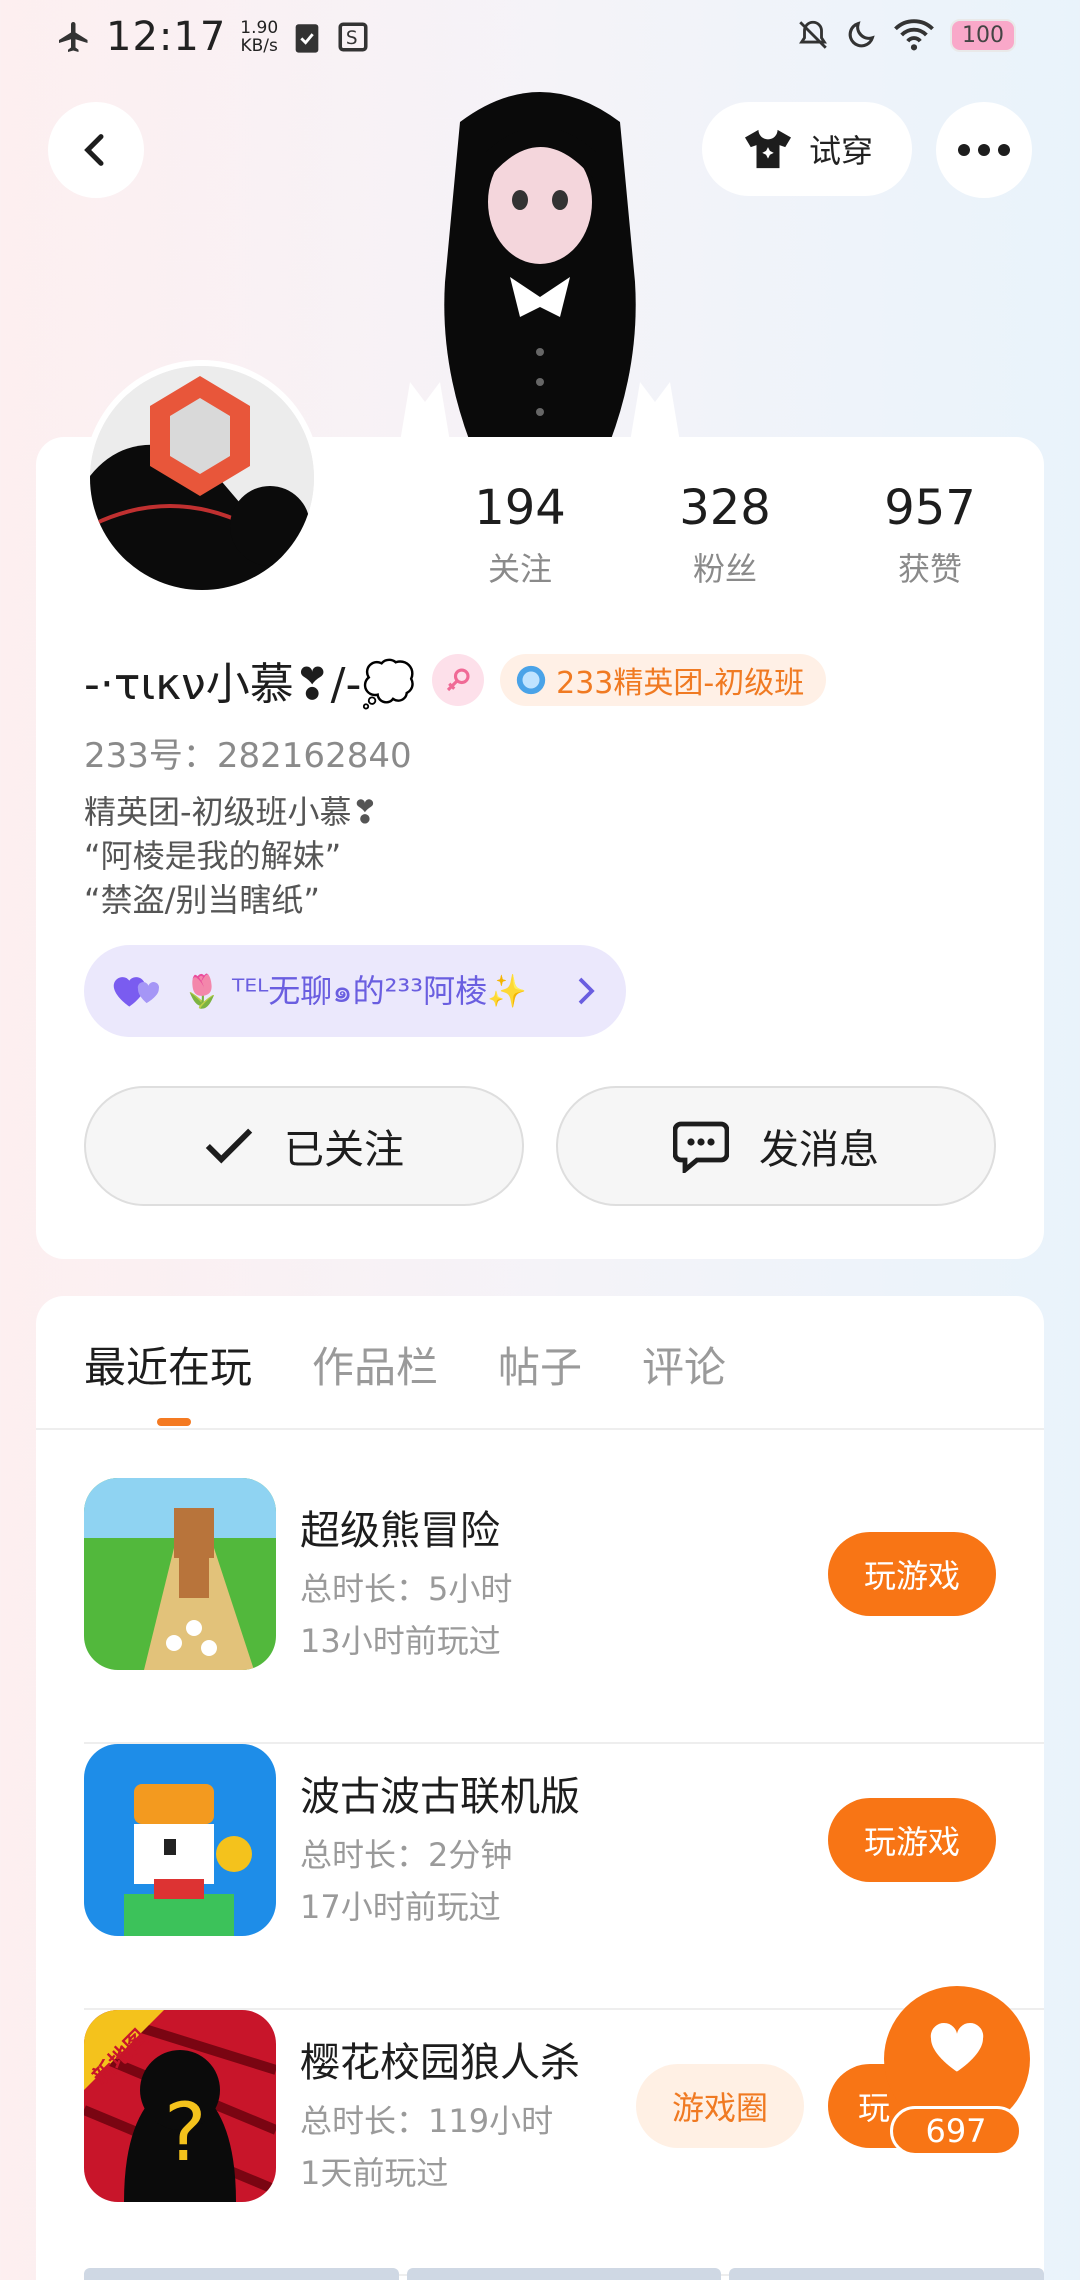  I want to click on group-badge: 233精英团-初级班, so click(663, 680).